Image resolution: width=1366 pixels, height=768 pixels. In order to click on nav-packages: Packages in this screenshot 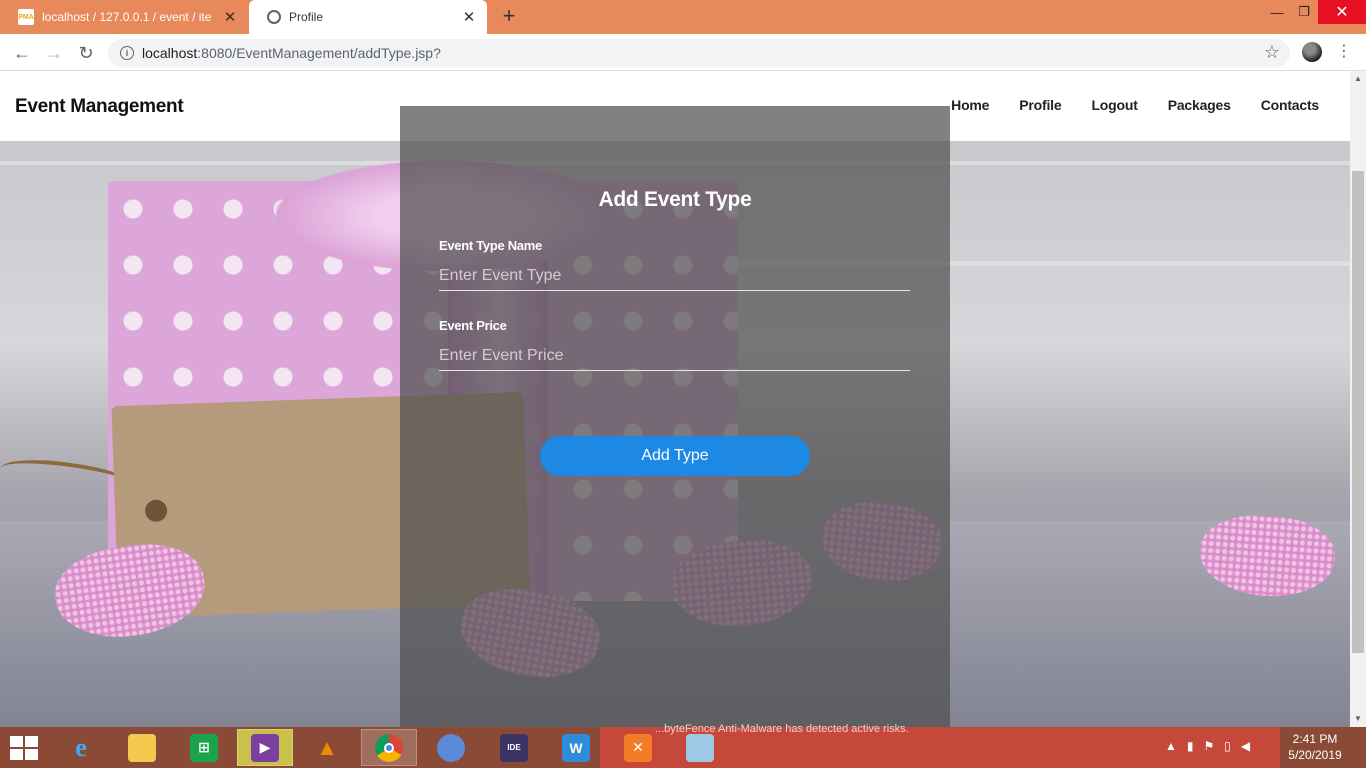, I will do `click(1199, 105)`.